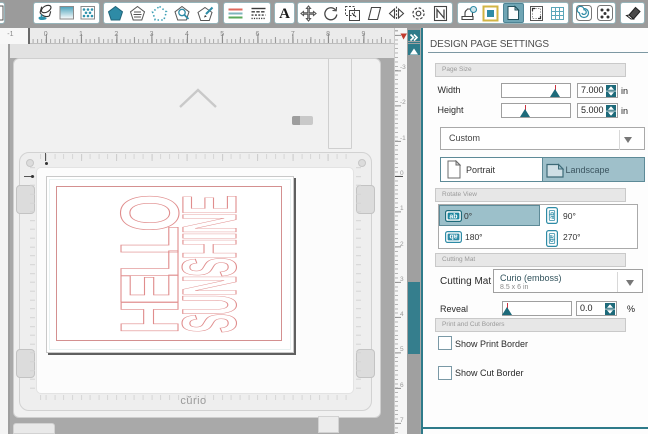 This screenshot has height=434, width=648. Describe the element at coordinates (284, 14) in the screenshot. I see `svg-text: A` at that location.